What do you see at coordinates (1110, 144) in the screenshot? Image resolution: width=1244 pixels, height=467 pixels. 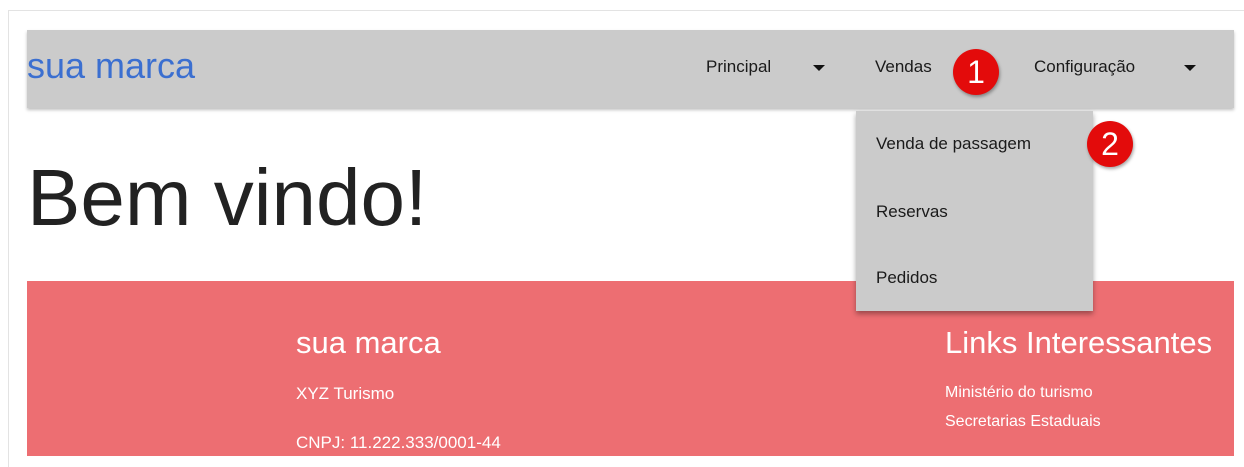 I see `step-2-badge: 2` at bounding box center [1110, 144].